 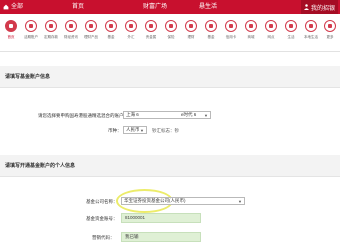 I want to click on account-select: 上海 6 e时代 6 ▼, so click(x=167, y=115).